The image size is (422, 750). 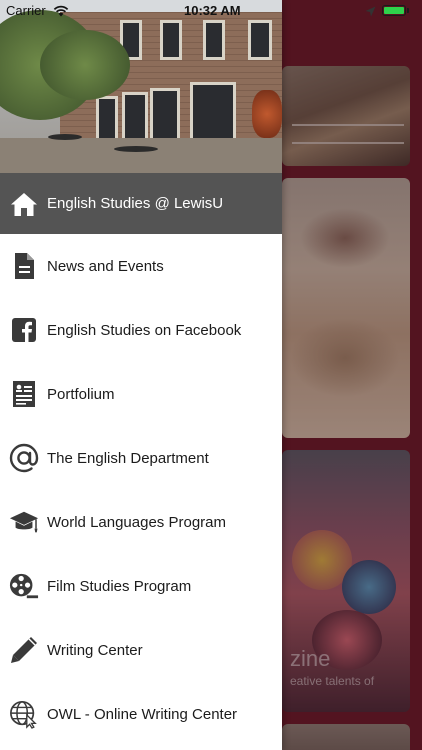 What do you see at coordinates (136, 522) in the screenshot?
I see `menu-item-label: World Languages Program` at bounding box center [136, 522].